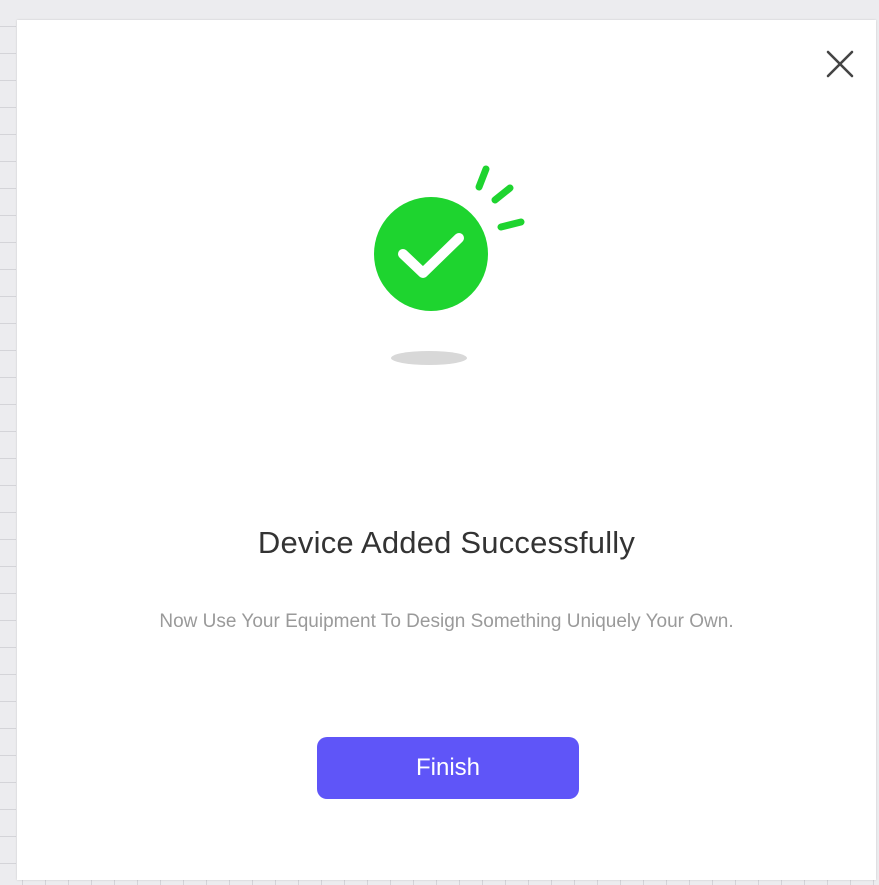  What do you see at coordinates (448, 768) in the screenshot?
I see `finish-button: Finish` at bounding box center [448, 768].